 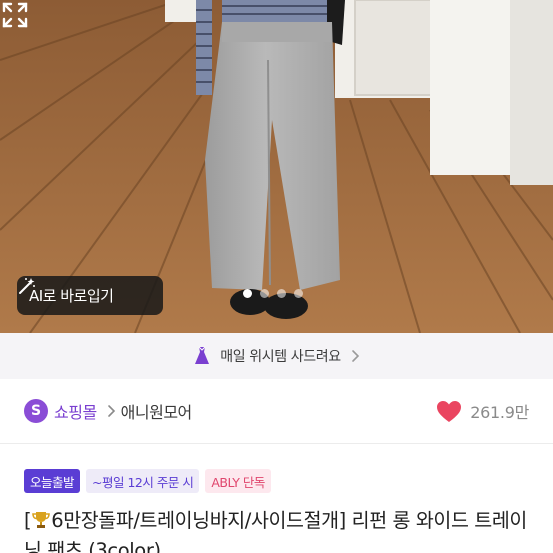 I want to click on product-tags: 오늘출발 ~평일 12시 주문 시 ABLY 단독, so click(x=147, y=481).